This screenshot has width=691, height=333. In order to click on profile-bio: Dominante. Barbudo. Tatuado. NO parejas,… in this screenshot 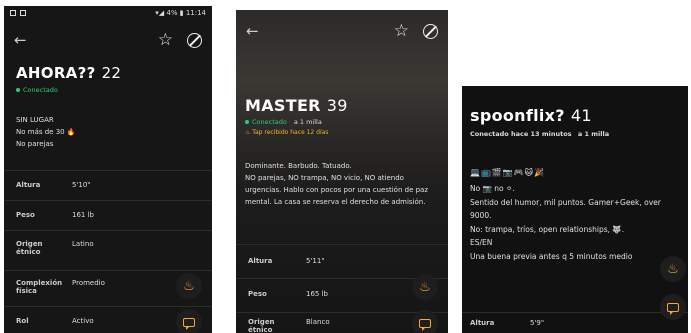, I will do `click(343, 184)`.